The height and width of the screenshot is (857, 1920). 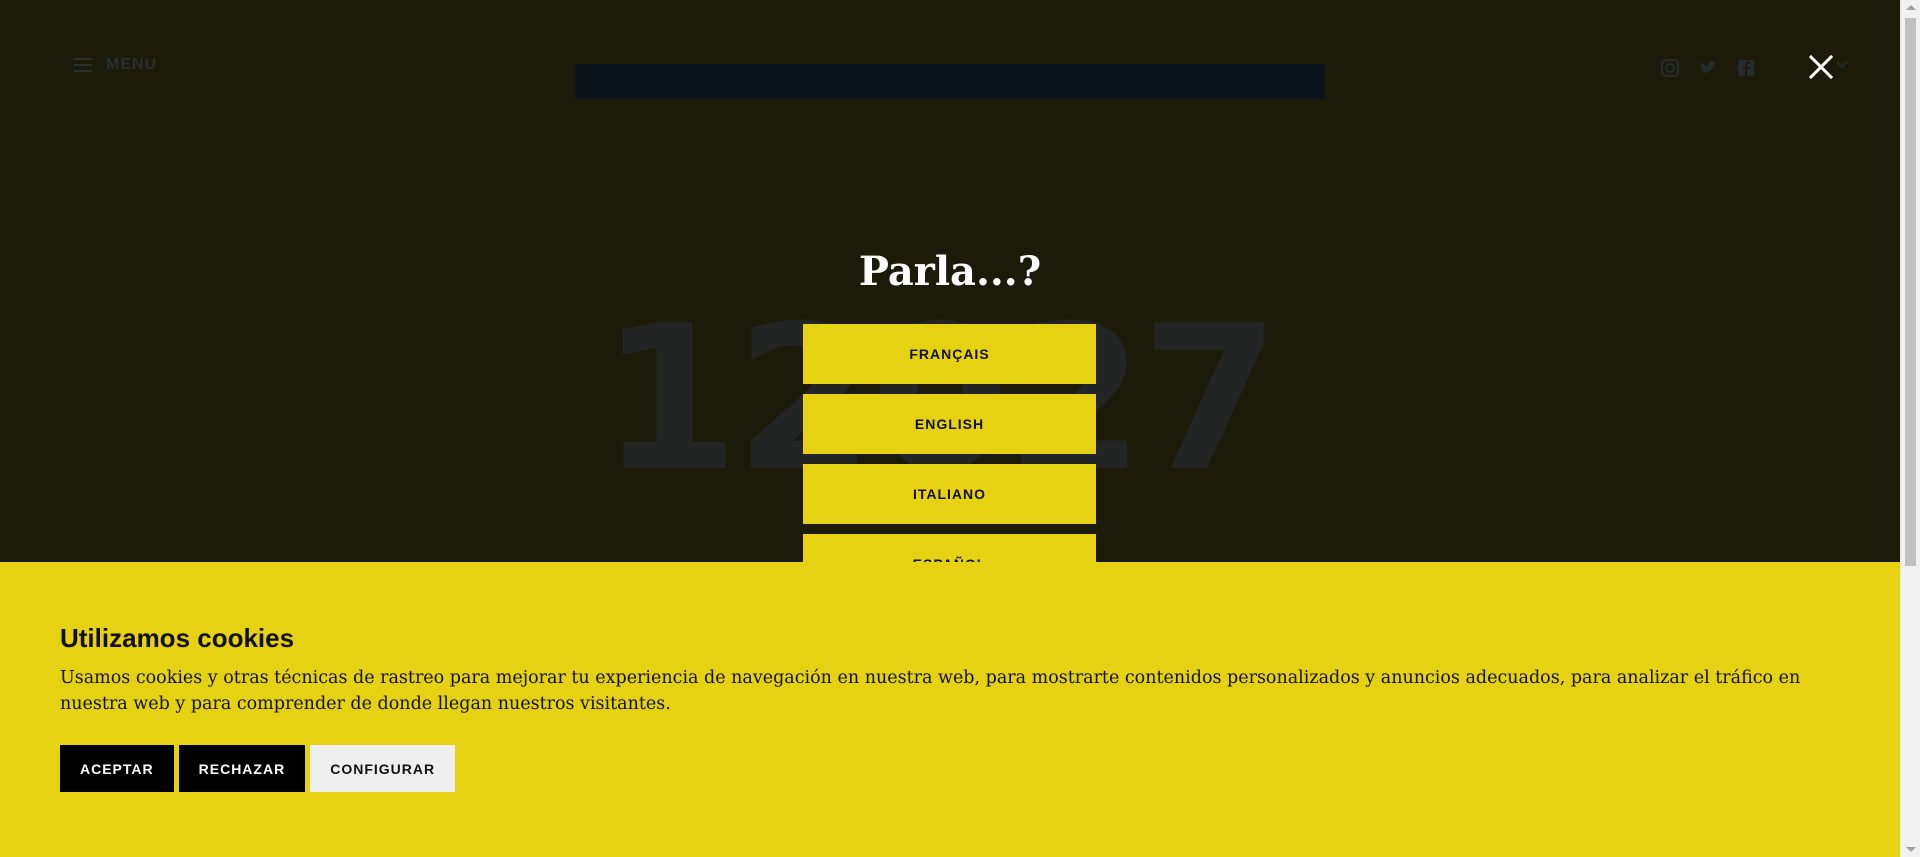 I want to click on language-option-english: ENGLISH, so click(x=949, y=424).